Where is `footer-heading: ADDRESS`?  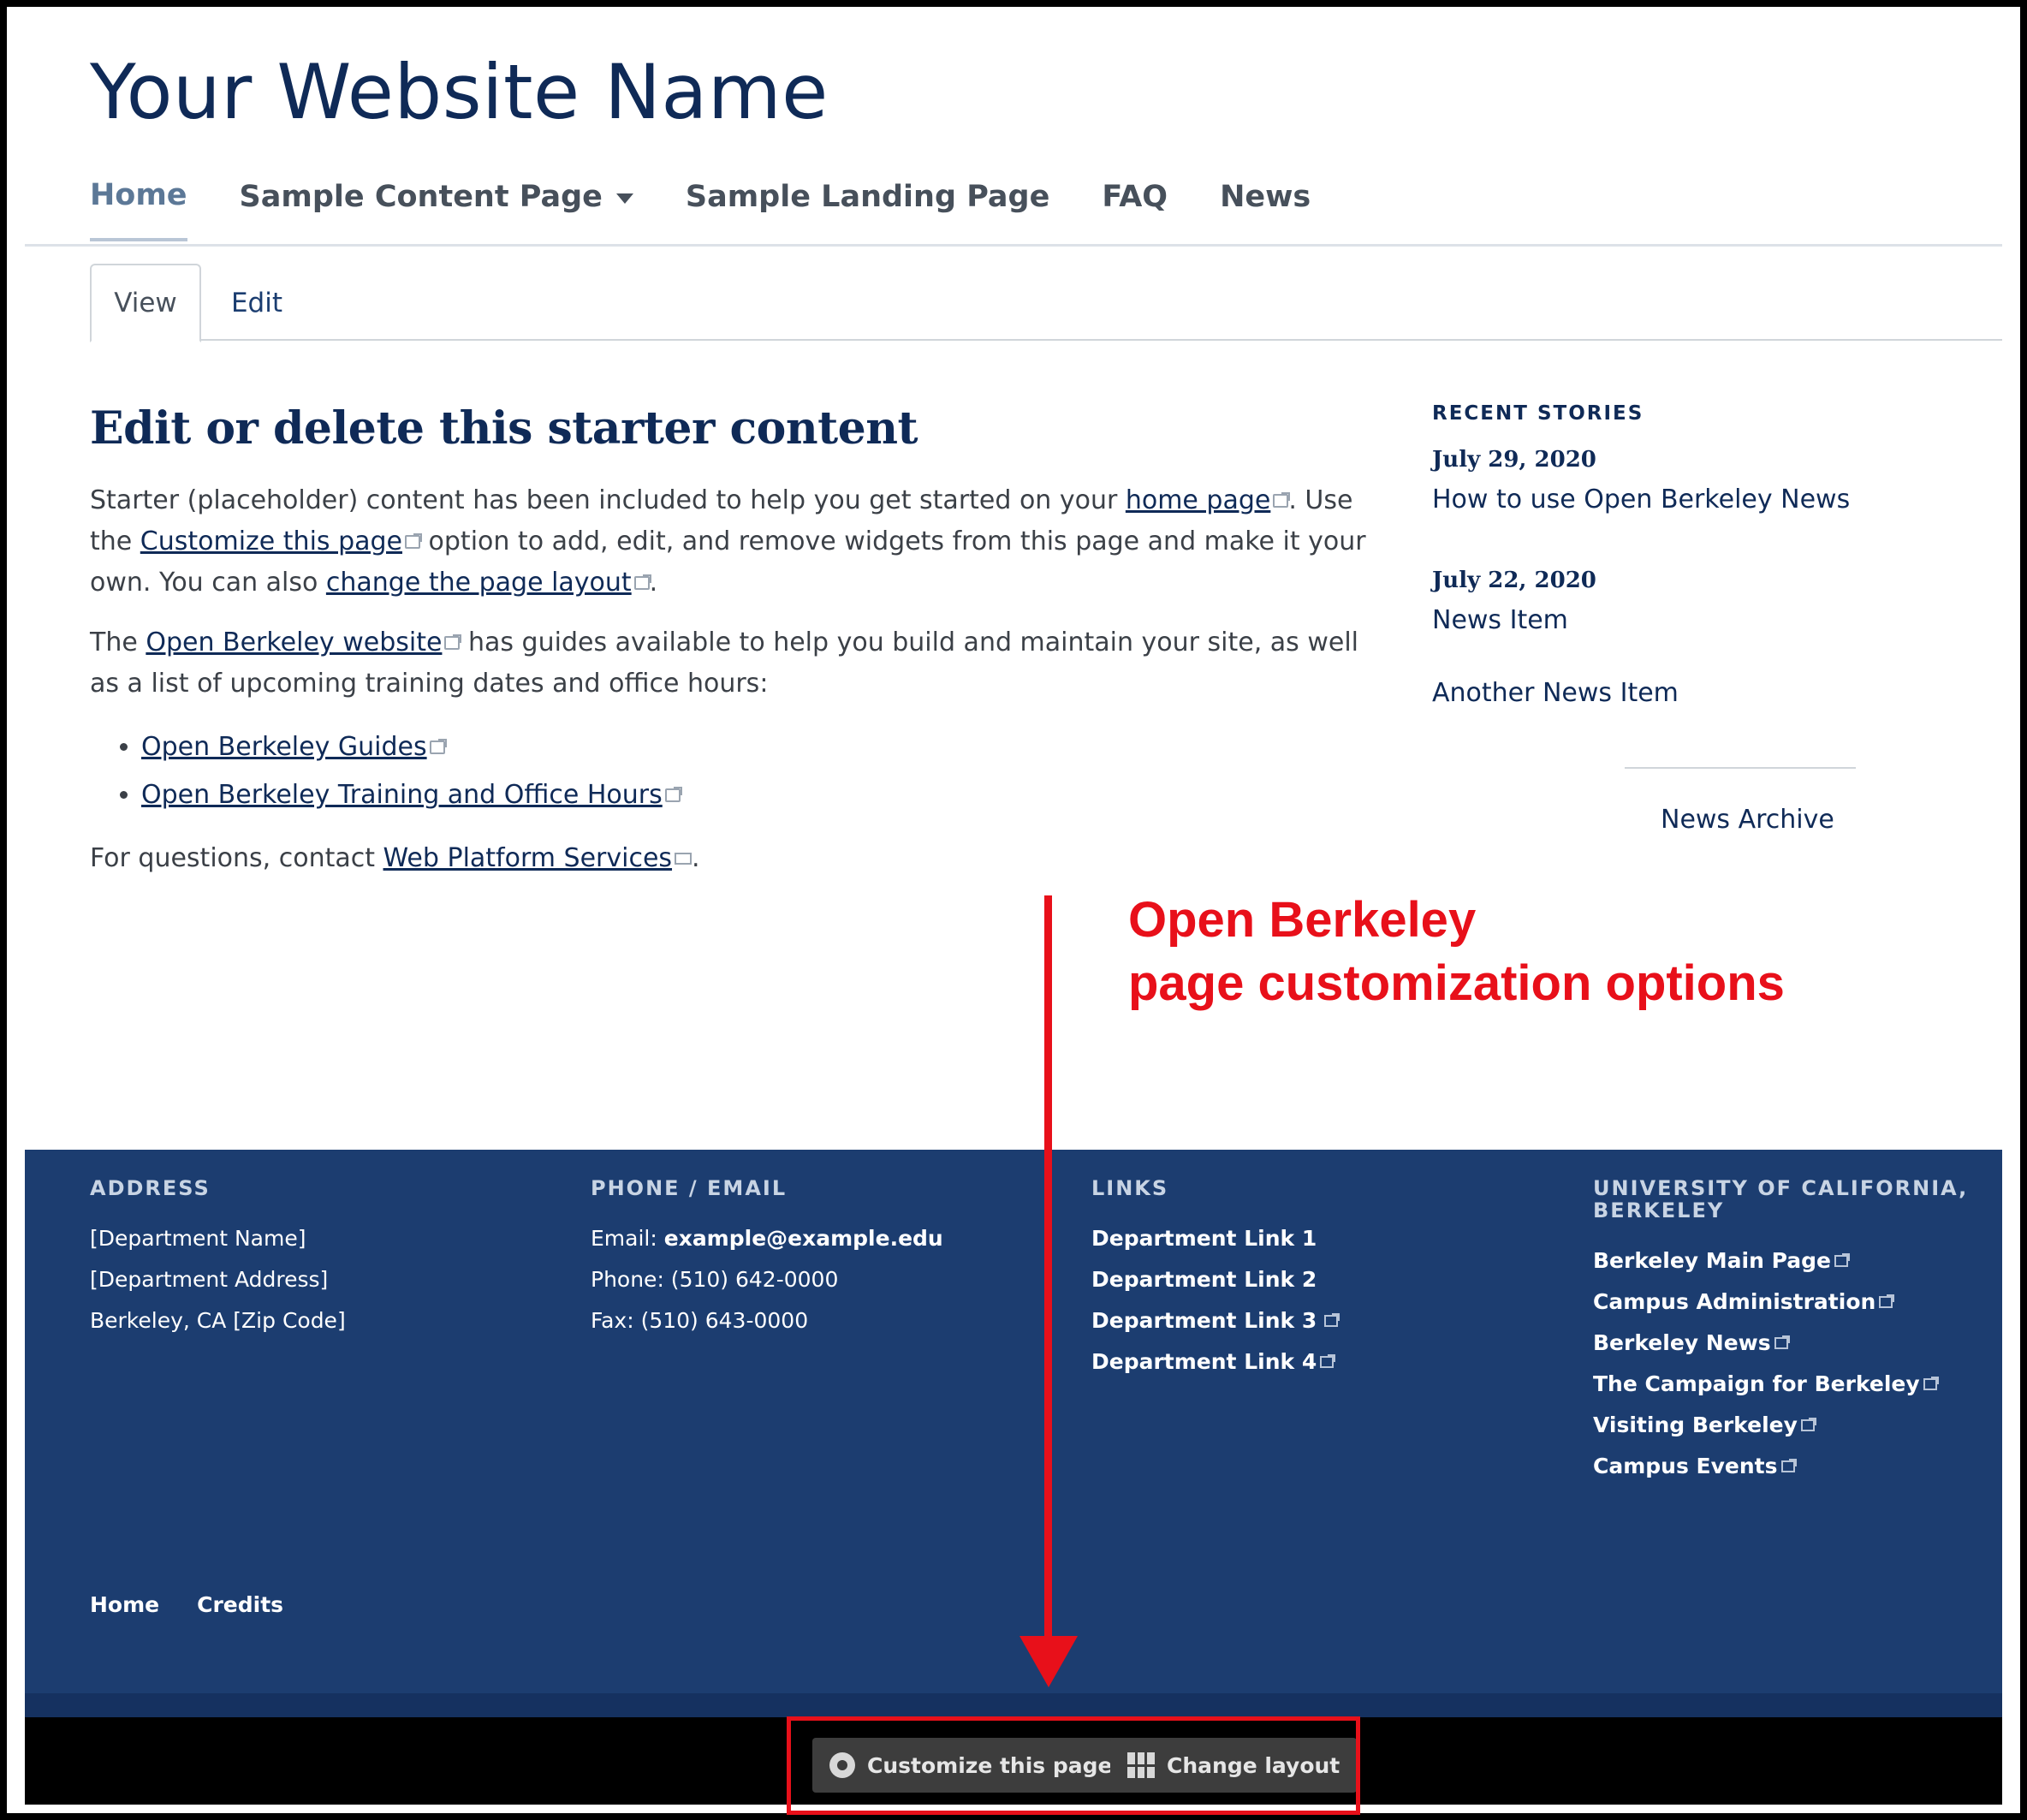
footer-heading: ADDRESS is located at coordinates (150, 1188).